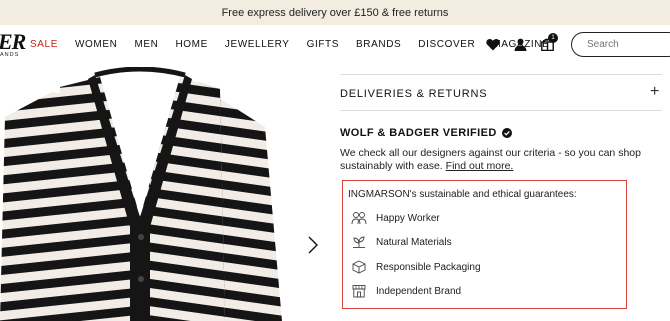 Image resolution: width=670 pixels, height=321 pixels. I want to click on guarantee-item: Responsible Packaging, so click(416, 267).